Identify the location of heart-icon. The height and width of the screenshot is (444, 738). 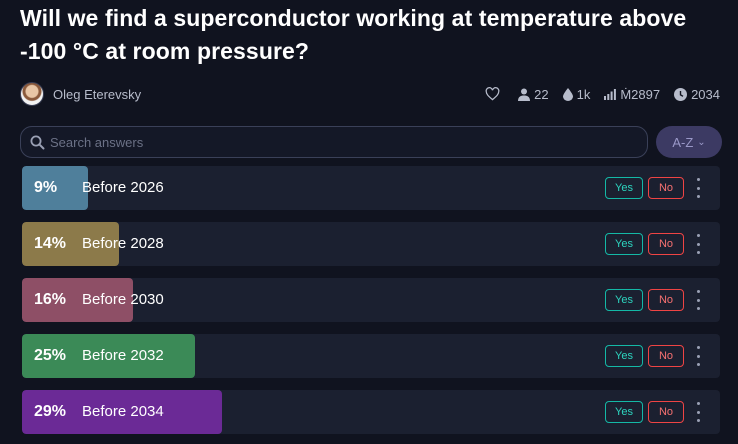
(492, 94).